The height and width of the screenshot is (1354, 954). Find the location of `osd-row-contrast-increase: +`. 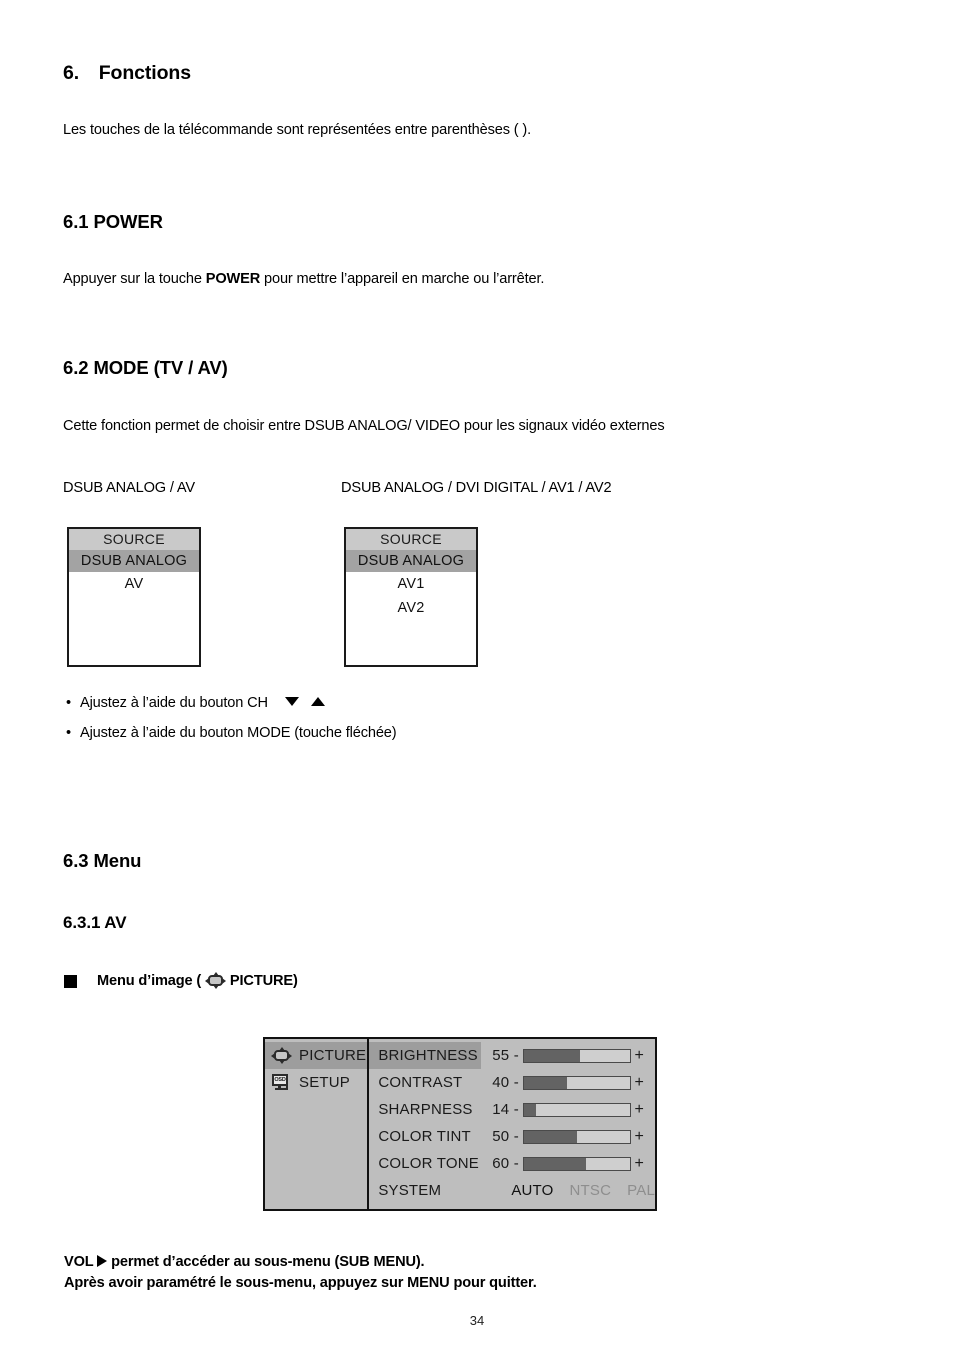

osd-row-contrast-increase: + is located at coordinates (639, 1083).